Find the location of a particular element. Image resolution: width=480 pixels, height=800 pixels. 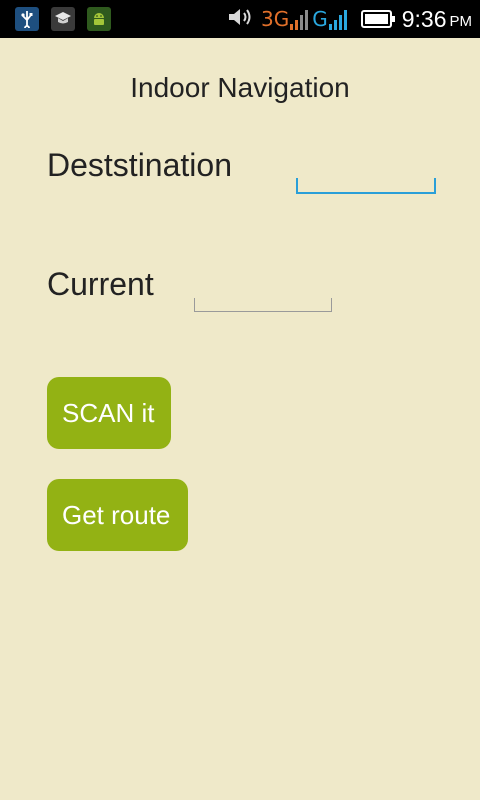

scan-button: SCAN it is located at coordinates (109, 413).